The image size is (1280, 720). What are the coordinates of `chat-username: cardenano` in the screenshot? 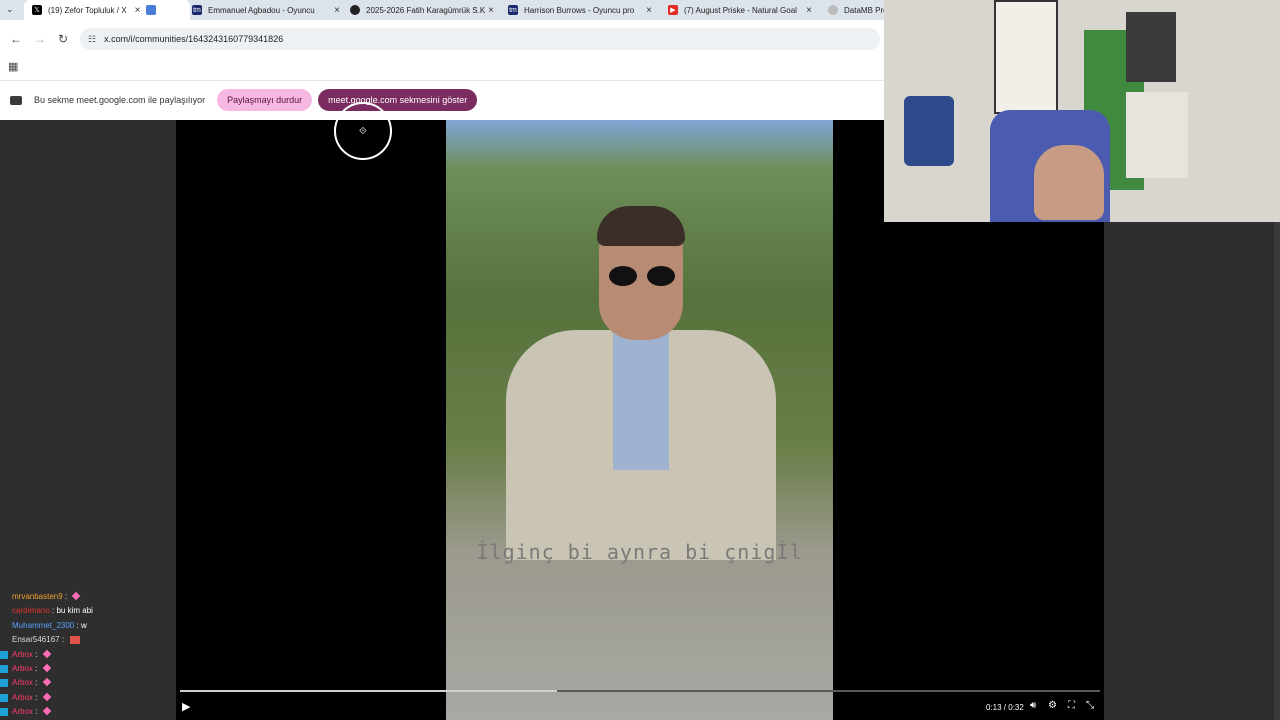 It's located at (31, 610).